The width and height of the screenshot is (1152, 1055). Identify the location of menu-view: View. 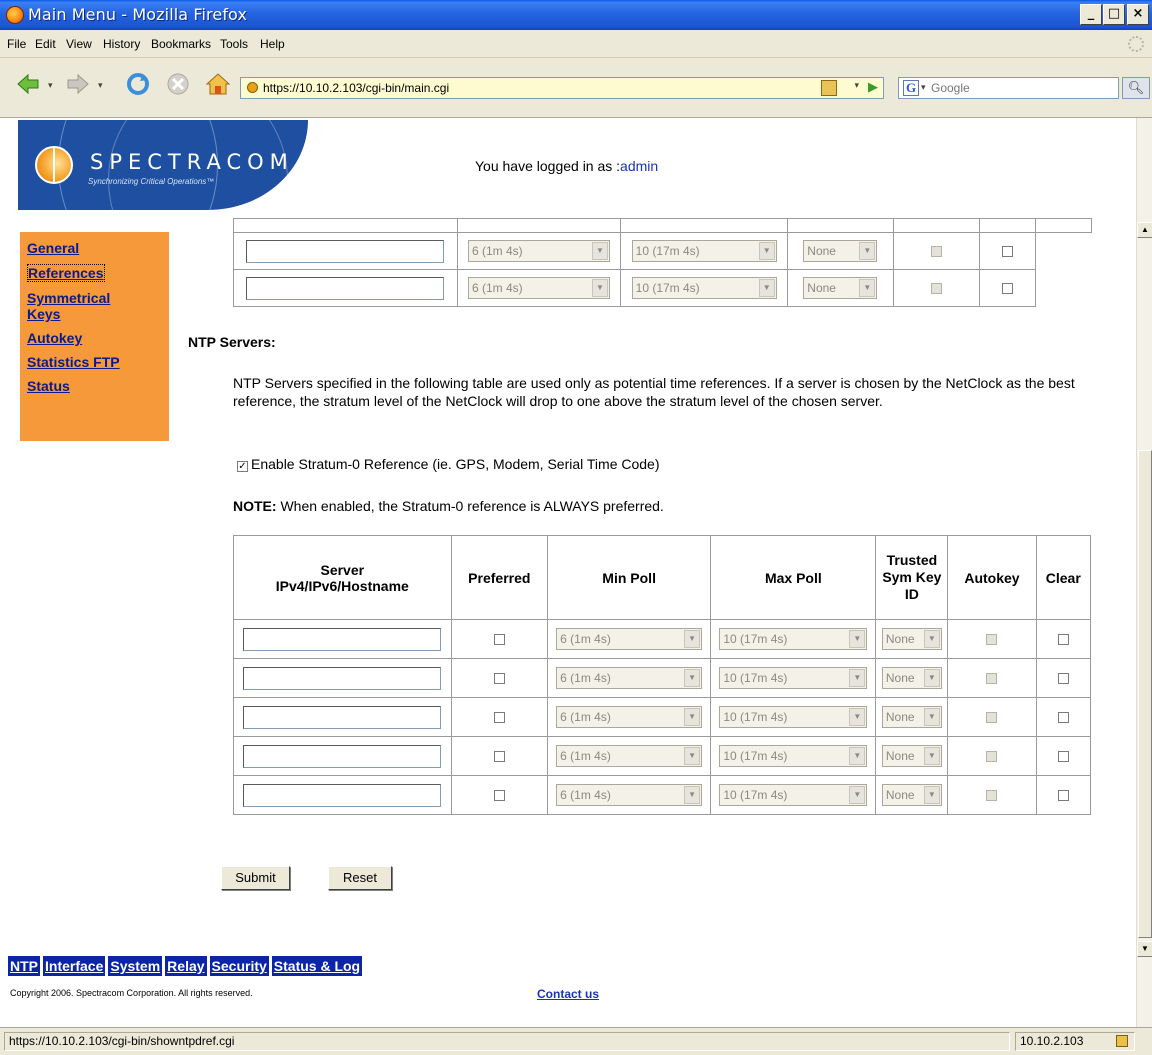
(79, 44).